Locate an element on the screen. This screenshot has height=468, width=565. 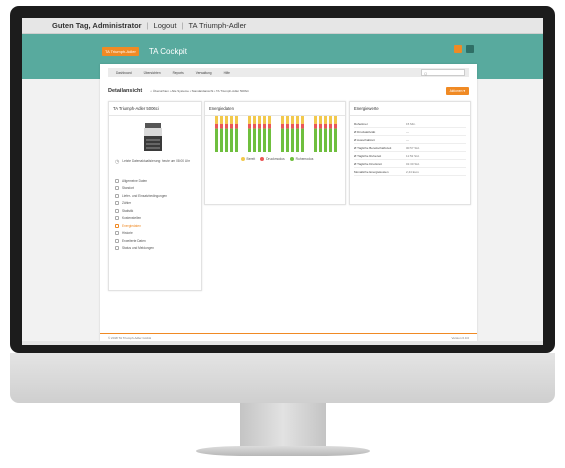
monitor-stand is located at coordinates (283, 425).